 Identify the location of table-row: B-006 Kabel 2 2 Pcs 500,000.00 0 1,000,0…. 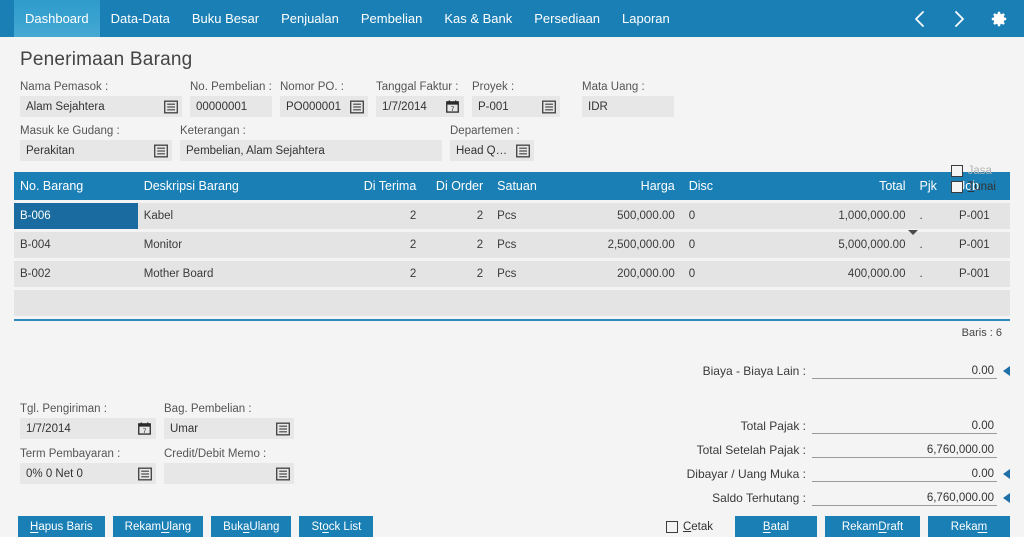
(512, 216).